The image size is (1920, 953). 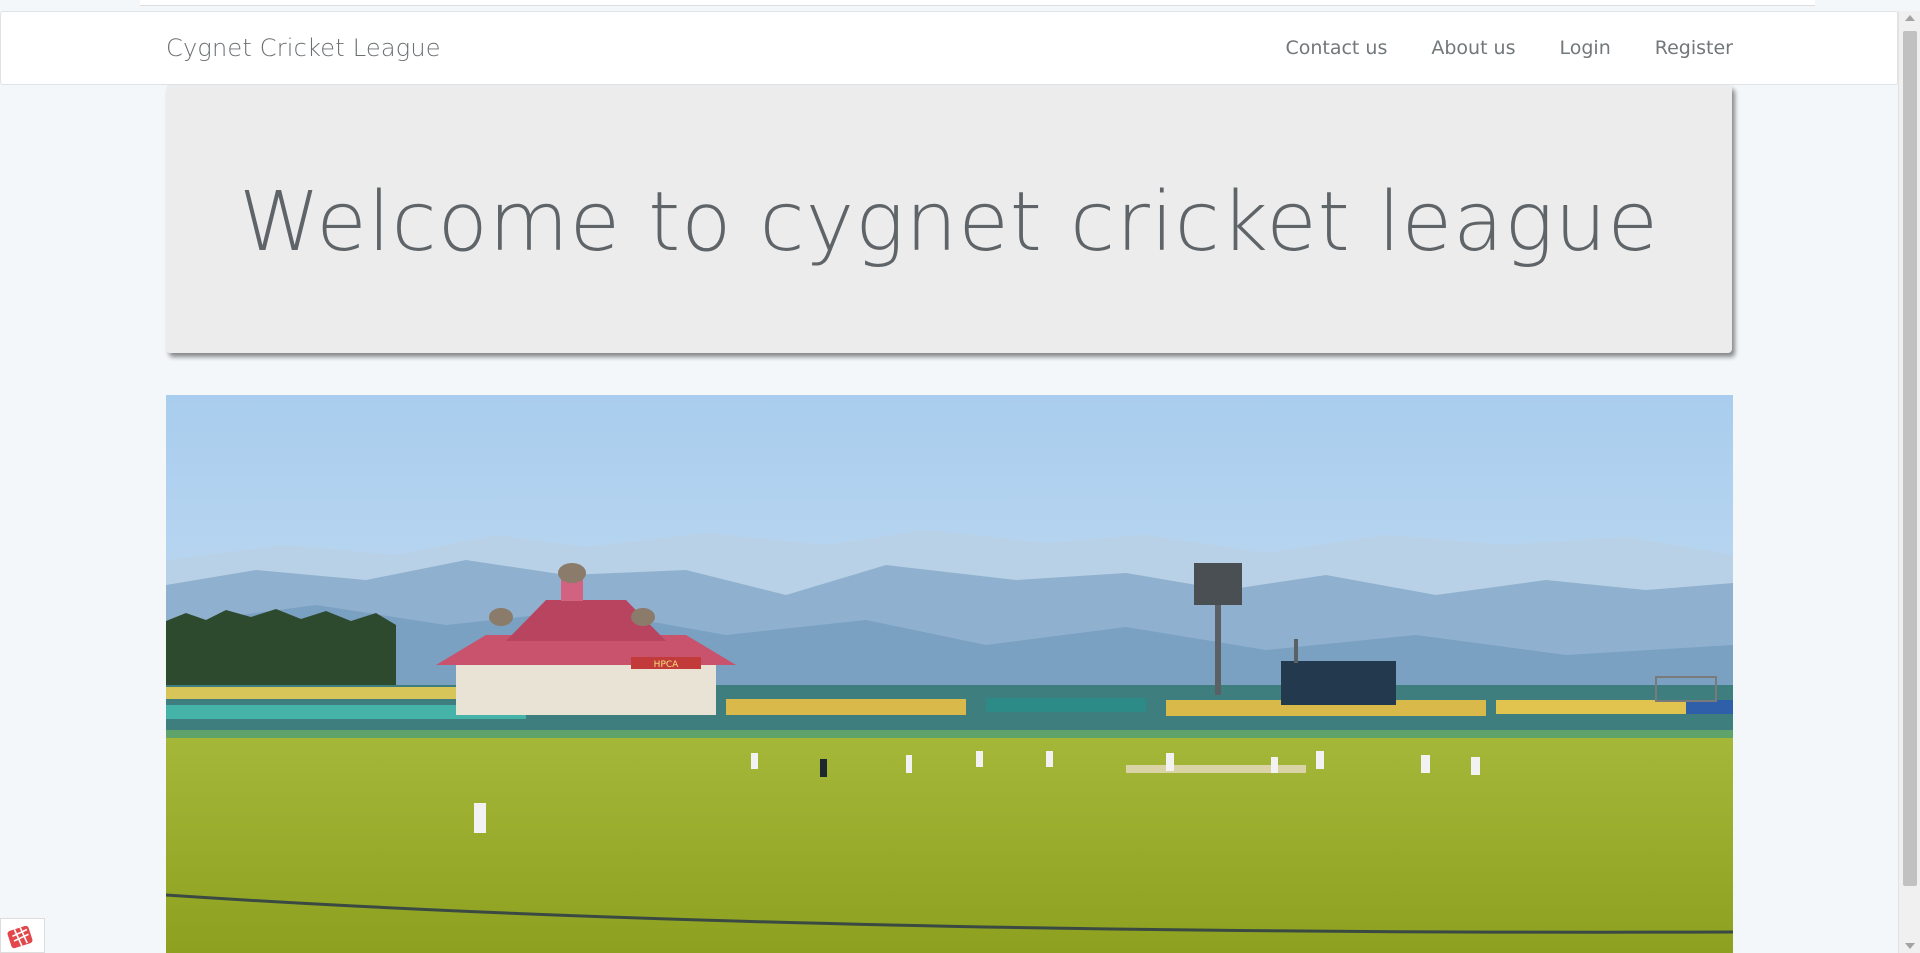 I want to click on scroll-thumb, so click(x=1910, y=458).